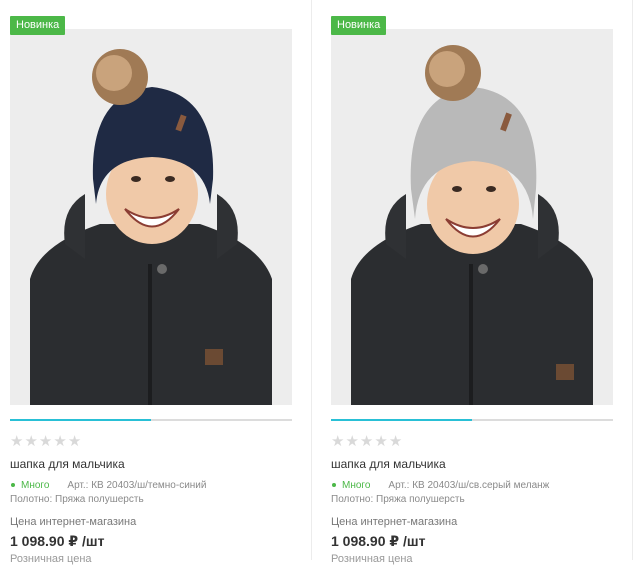 This screenshot has width=640, height=565. What do you see at coordinates (469, 485) in the screenshot?
I see `article-number: Арт.: КВ 20403/ш/св.серый меланж` at bounding box center [469, 485].